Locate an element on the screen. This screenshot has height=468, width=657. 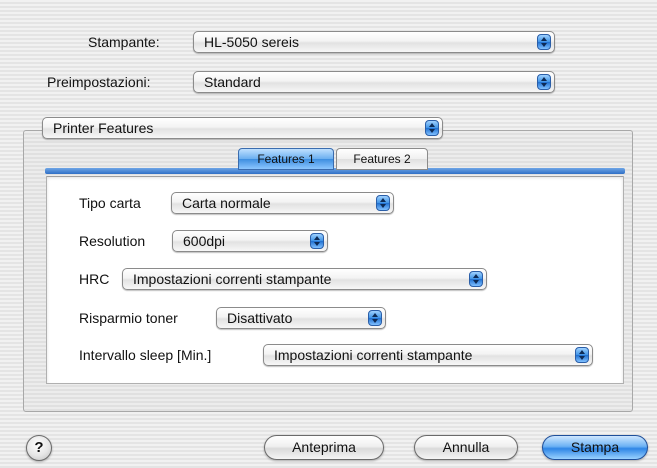
toner-save-value: Disattivato is located at coordinates (260, 318).